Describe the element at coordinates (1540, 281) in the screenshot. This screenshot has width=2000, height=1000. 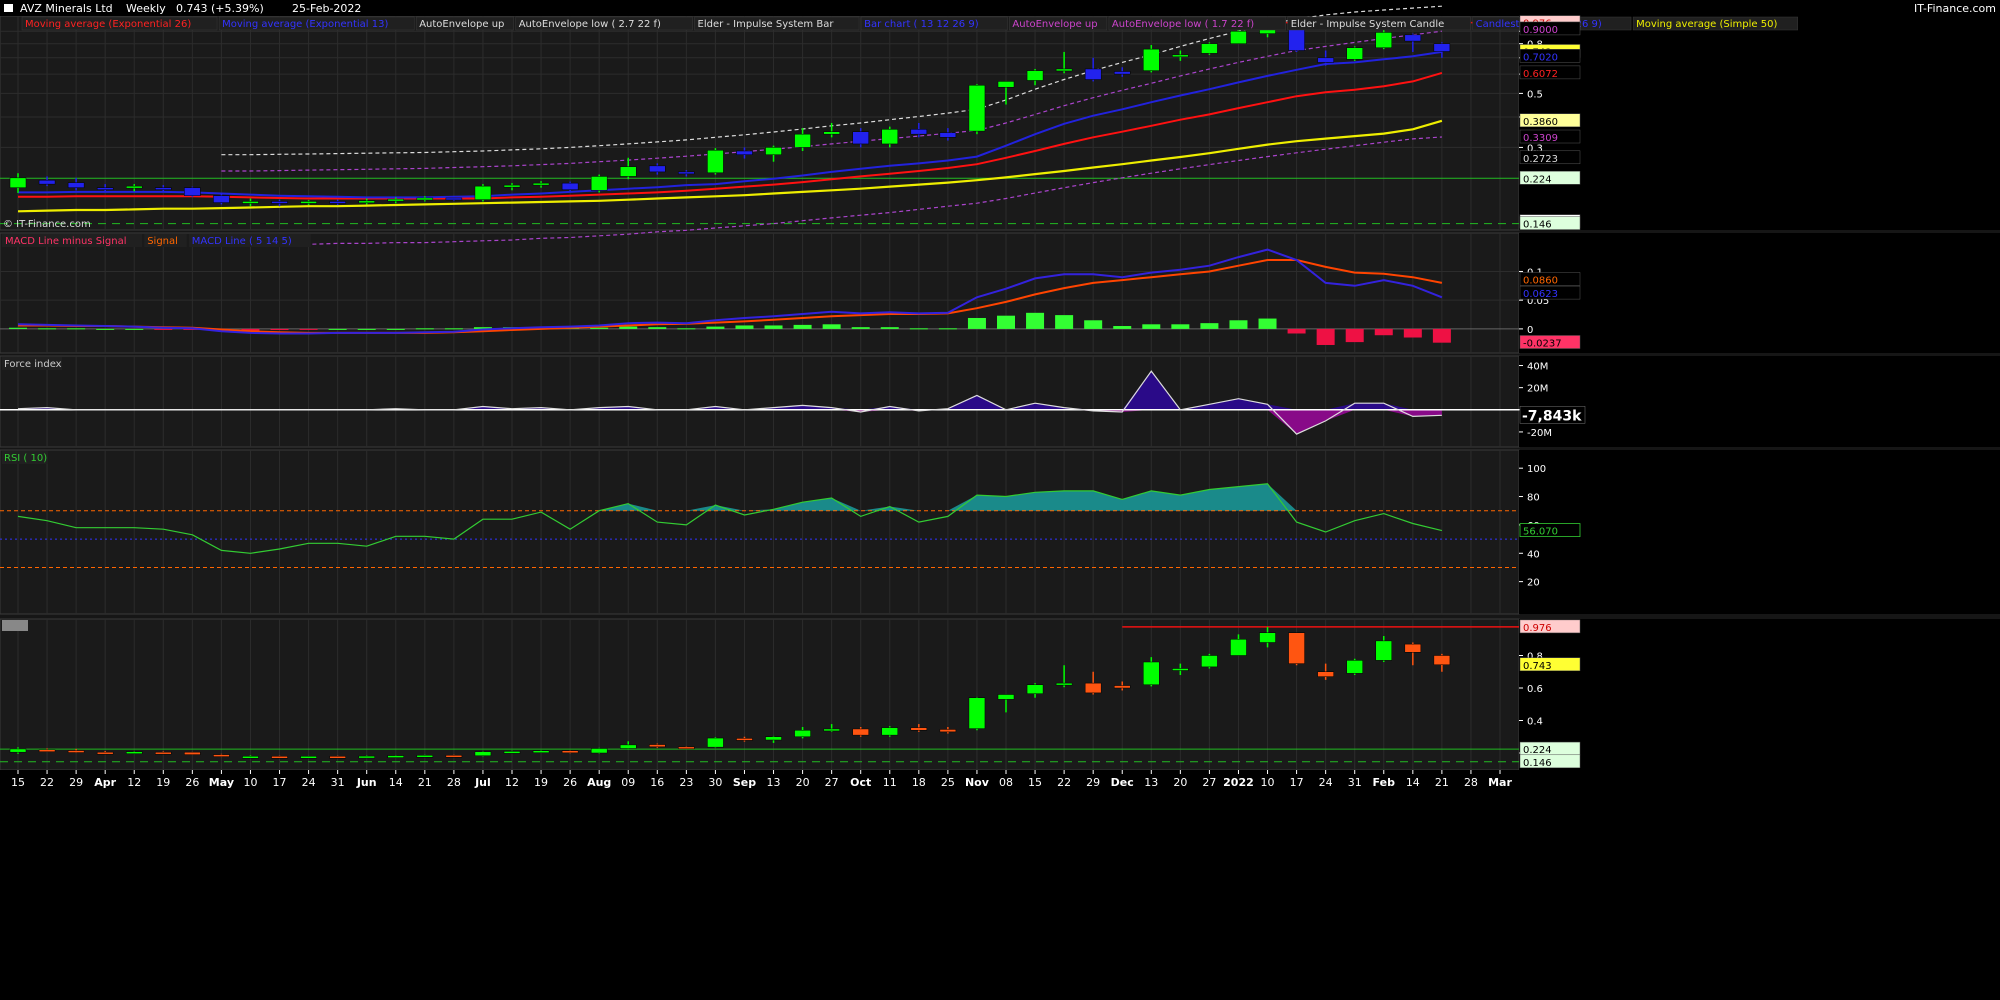
I see `macd-badge-label: 0.0860` at that location.